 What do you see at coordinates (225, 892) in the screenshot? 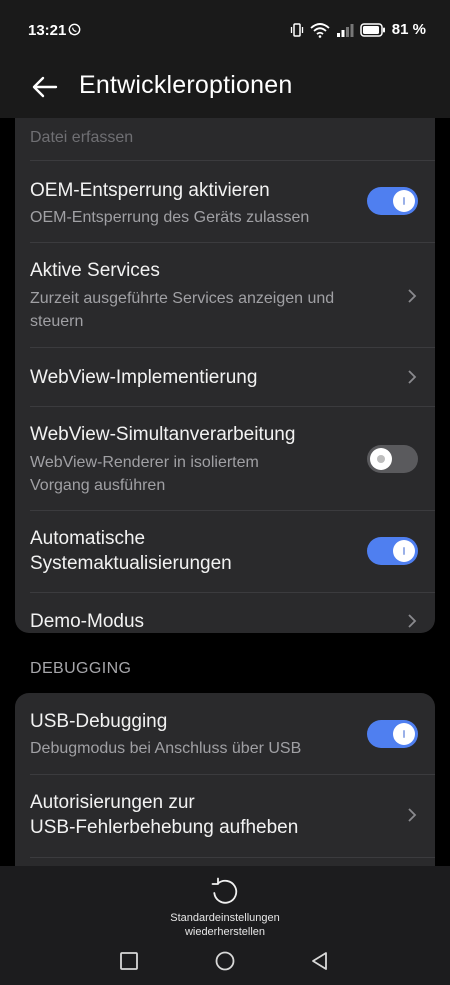
I see `reset-icon` at bounding box center [225, 892].